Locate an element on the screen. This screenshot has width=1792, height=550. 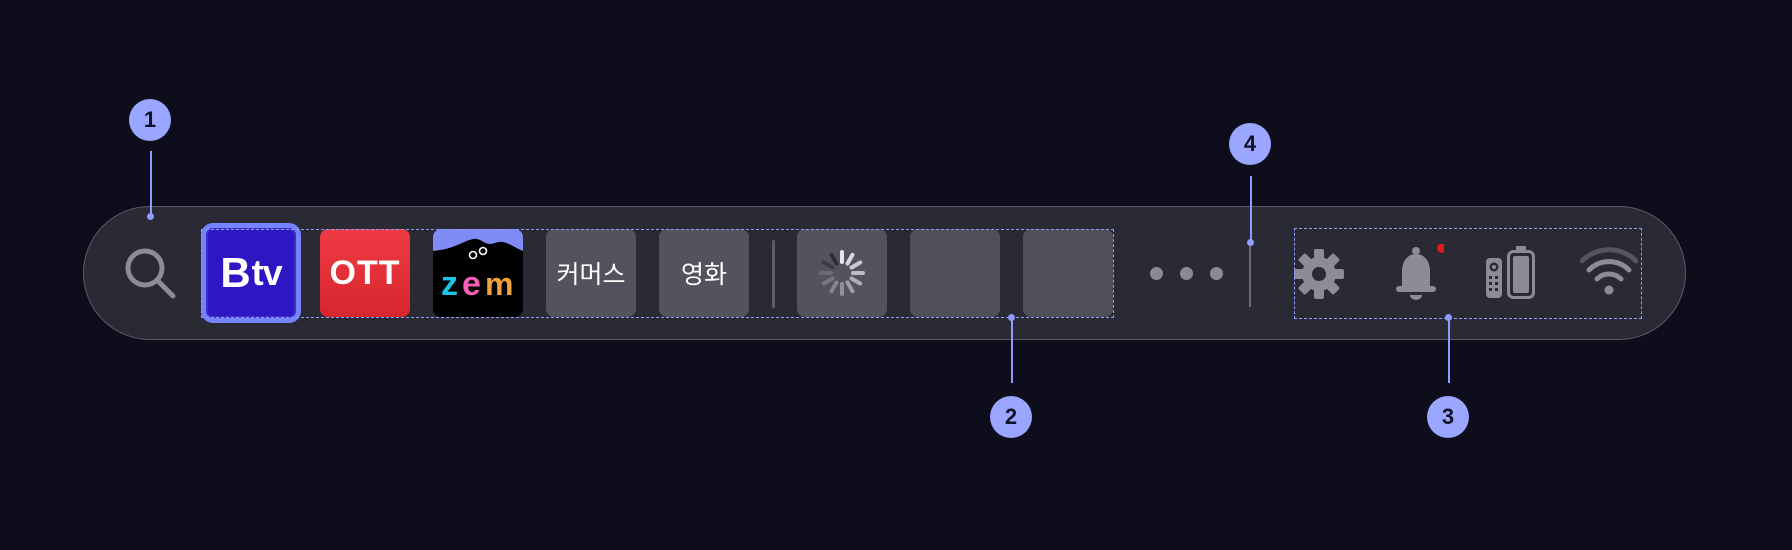
callout-1-leader is located at coordinates (151, 184).